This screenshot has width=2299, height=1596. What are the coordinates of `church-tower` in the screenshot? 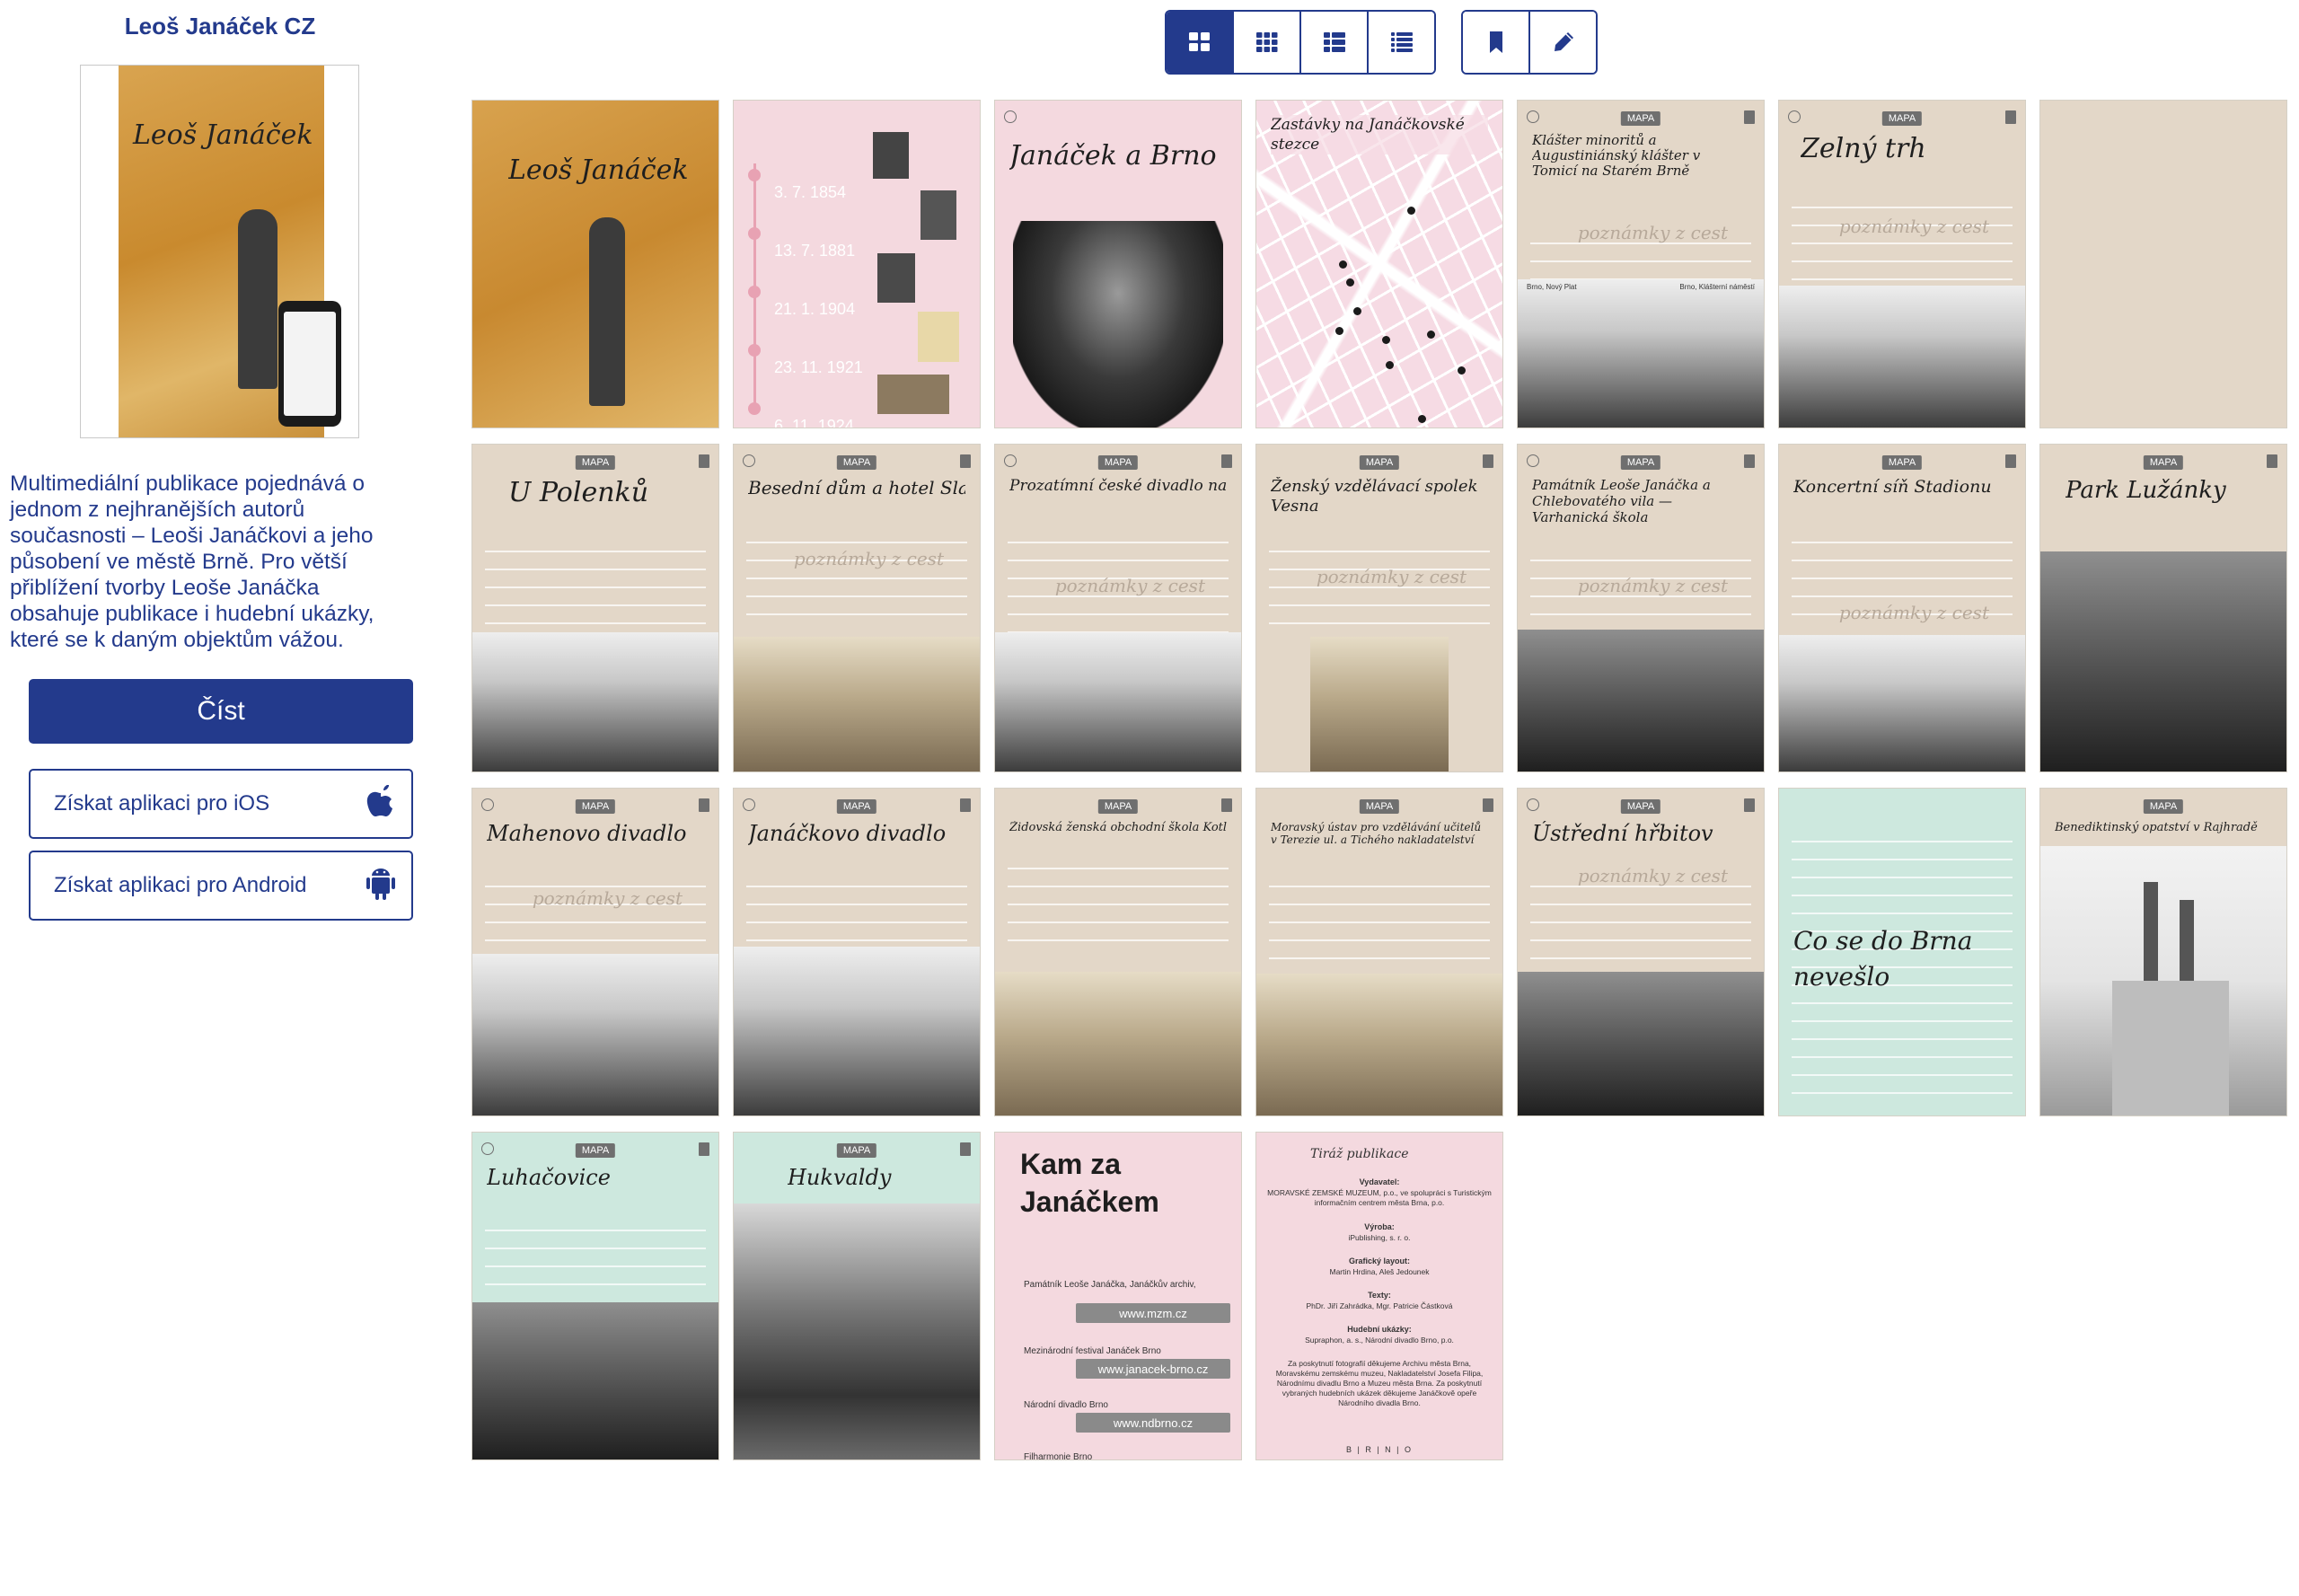 It's located at (2187, 945).